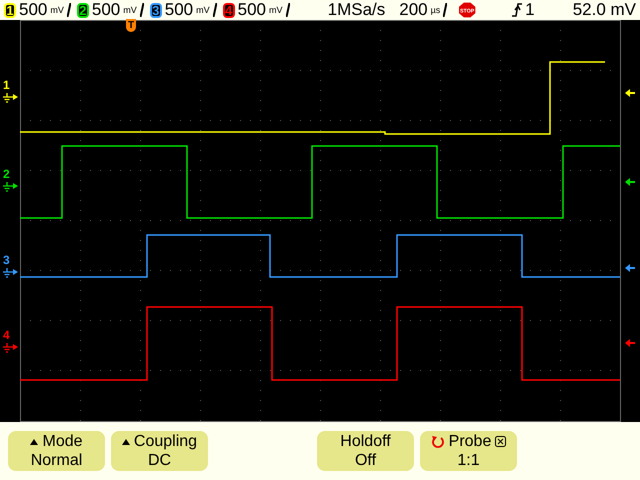 This screenshot has width=640, height=480. Describe the element at coordinates (437, 441) in the screenshot. I see `rotate-icon` at that location.